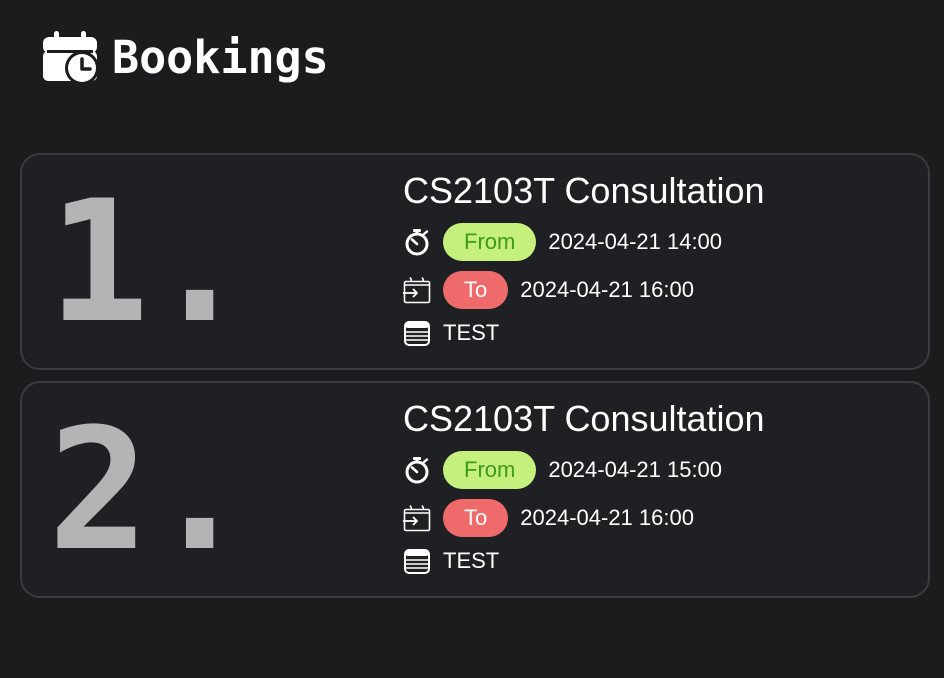 Image resolution: width=944 pixels, height=678 pixels. I want to click on calendar-clock-icon, so click(71, 58).